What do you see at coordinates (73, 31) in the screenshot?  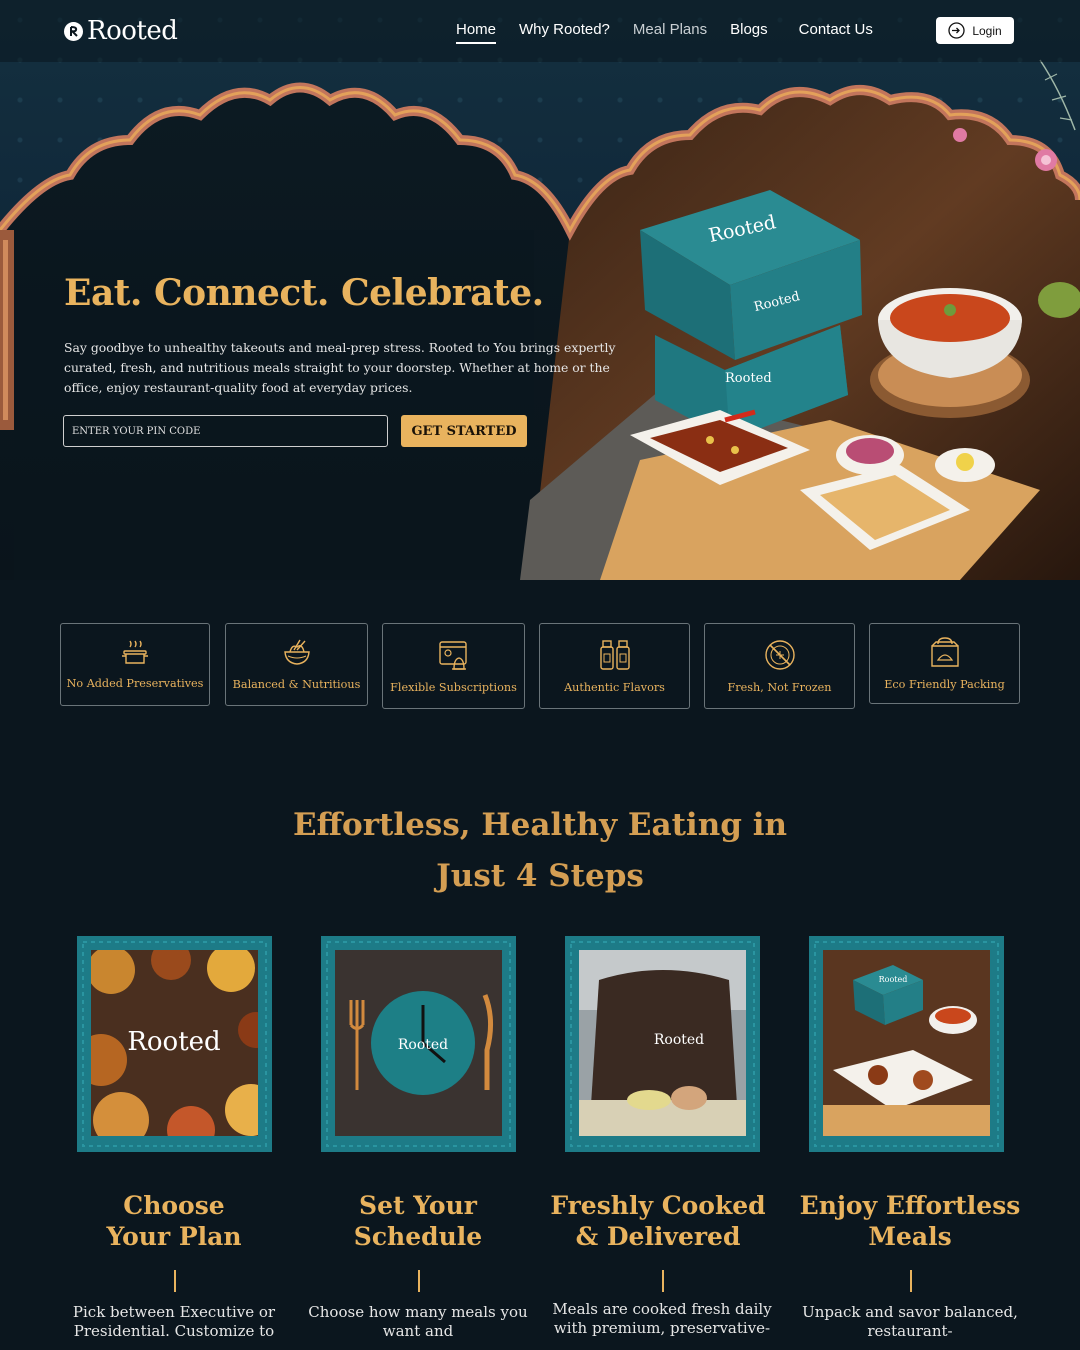 I see `logo-mark-icon` at bounding box center [73, 31].